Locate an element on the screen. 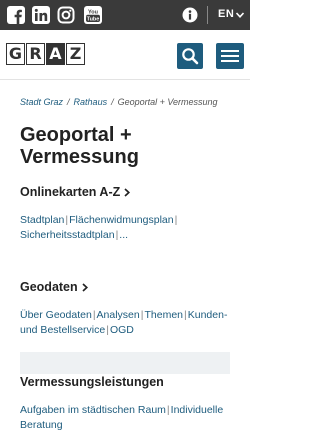 The image size is (320, 445). linkedin-icon is located at coordinates (41, 15).